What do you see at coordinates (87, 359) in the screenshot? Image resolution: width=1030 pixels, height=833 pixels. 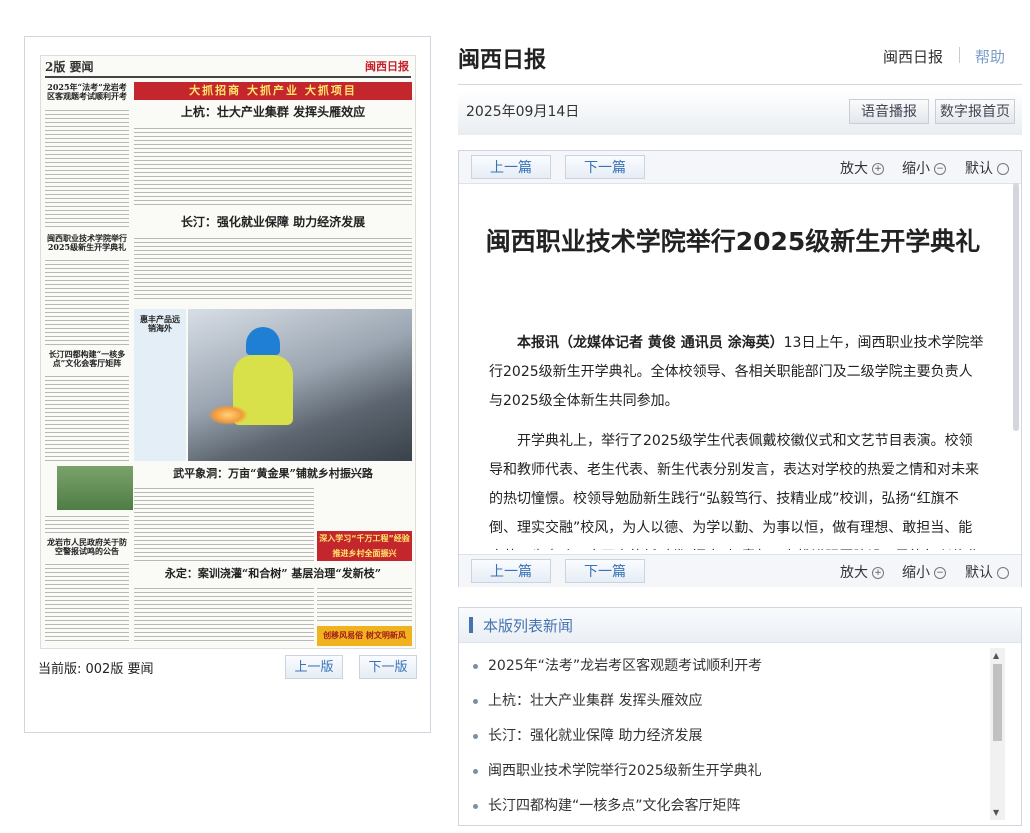 I see `np-left-headline-3: 长汀四都构建“一核多点”文化会客厅矩阵` at bounding box center [87, 359].